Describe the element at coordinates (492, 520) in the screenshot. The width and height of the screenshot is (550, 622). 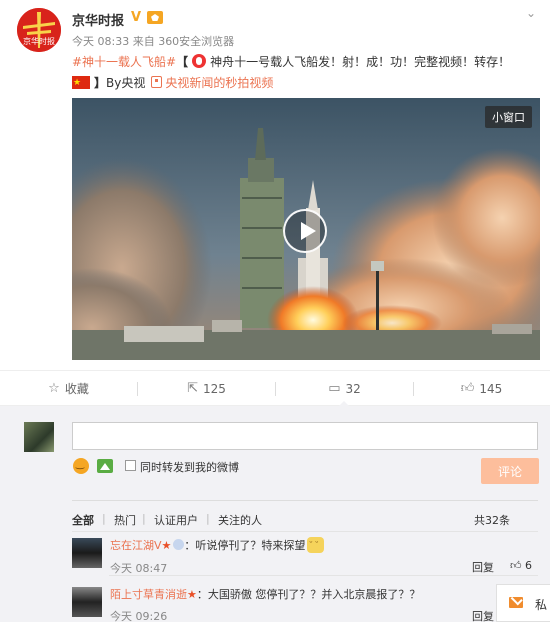
I see `comment-total: 共32条` at that location.